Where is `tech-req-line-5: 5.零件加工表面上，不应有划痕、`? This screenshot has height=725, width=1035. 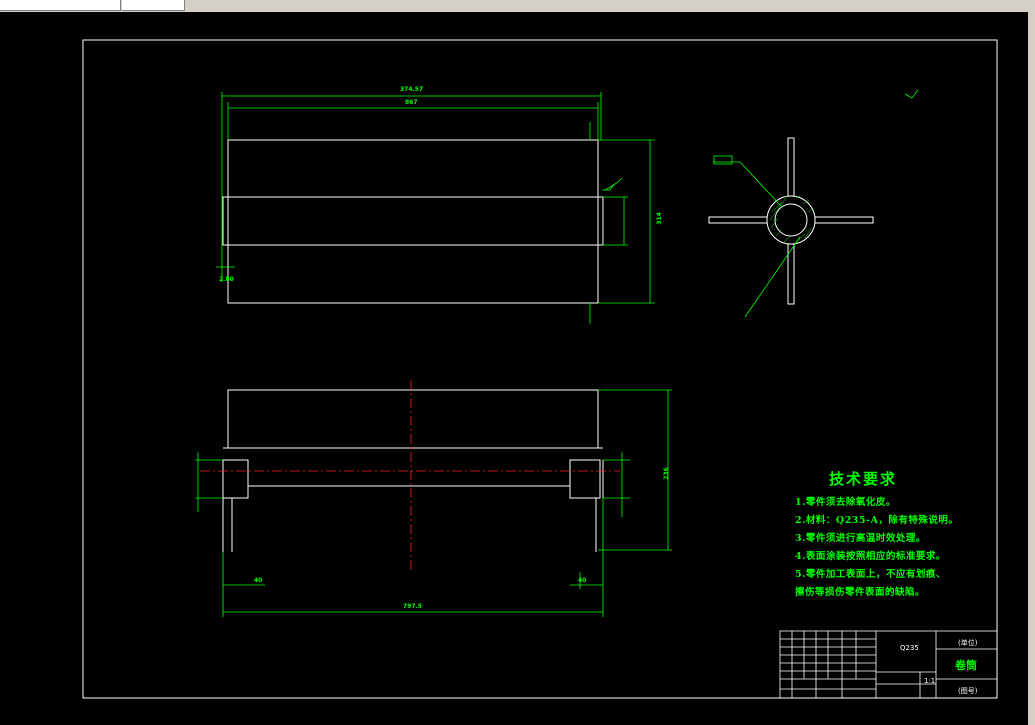 tech-req-line-5: 5.零件加工表面上，不应有划痕、 is located at coordinates (870, 574).